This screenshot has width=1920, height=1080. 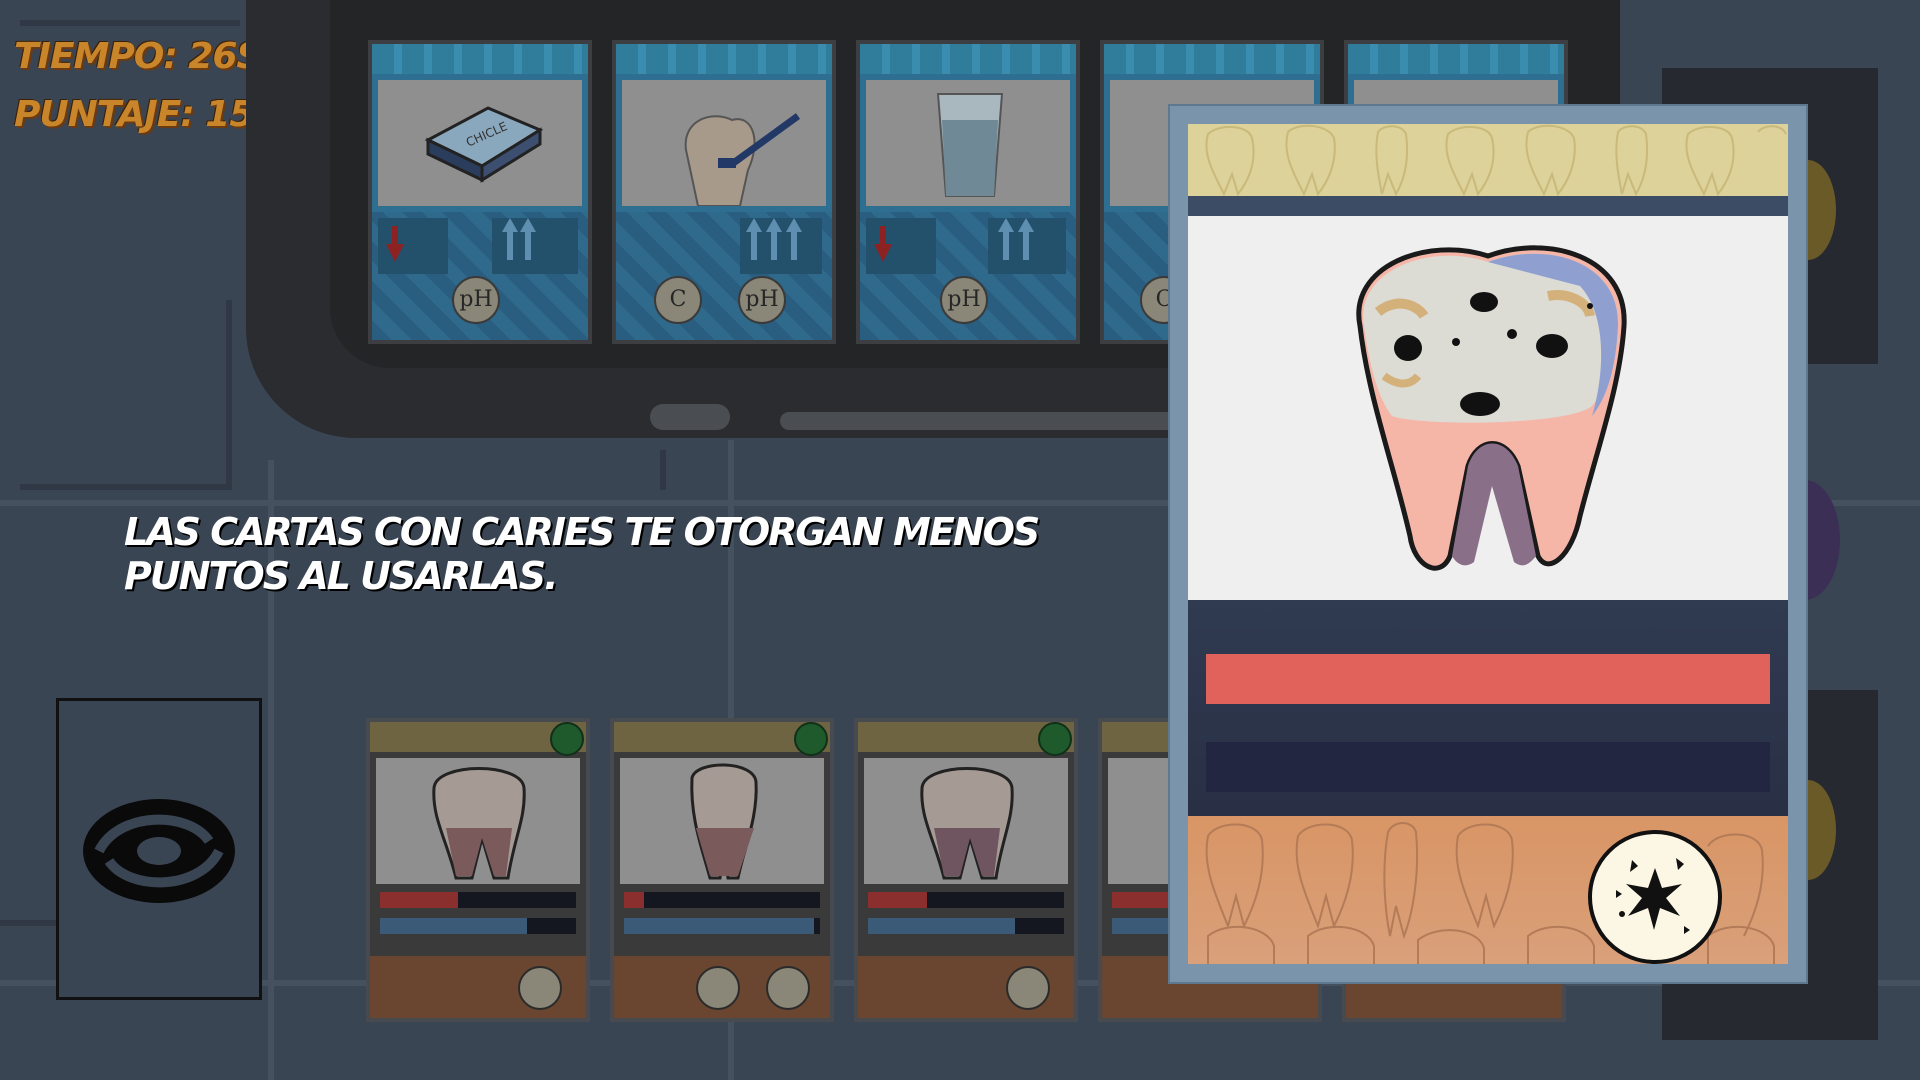 What do you see at coordinates (742, 160) in the screenshot?
I see `tooth-brush-icon` at bounding box center [742, 160].